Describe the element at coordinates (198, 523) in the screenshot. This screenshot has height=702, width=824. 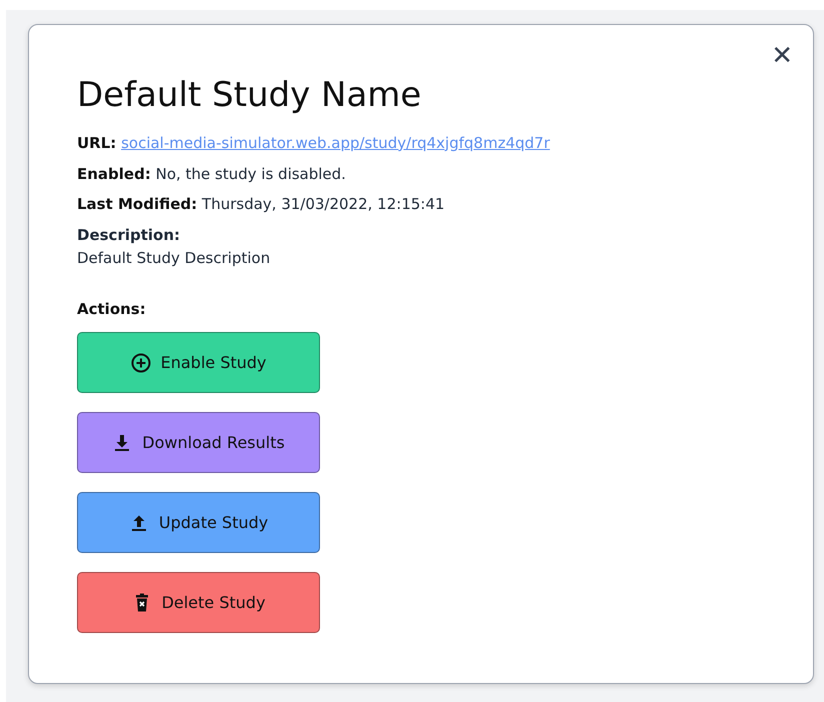
I see `action-button: Update Study` at that location.